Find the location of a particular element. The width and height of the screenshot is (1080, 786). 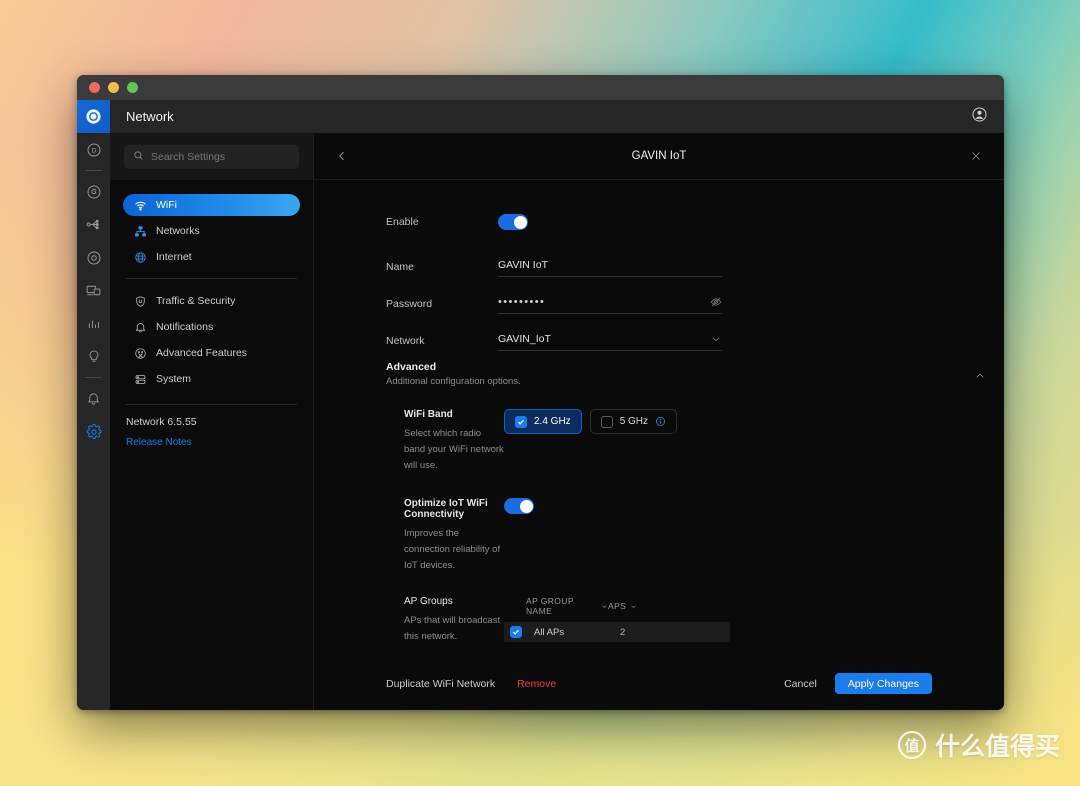

network-version: Network 6.5.55 is located at coordinates (161, 422).